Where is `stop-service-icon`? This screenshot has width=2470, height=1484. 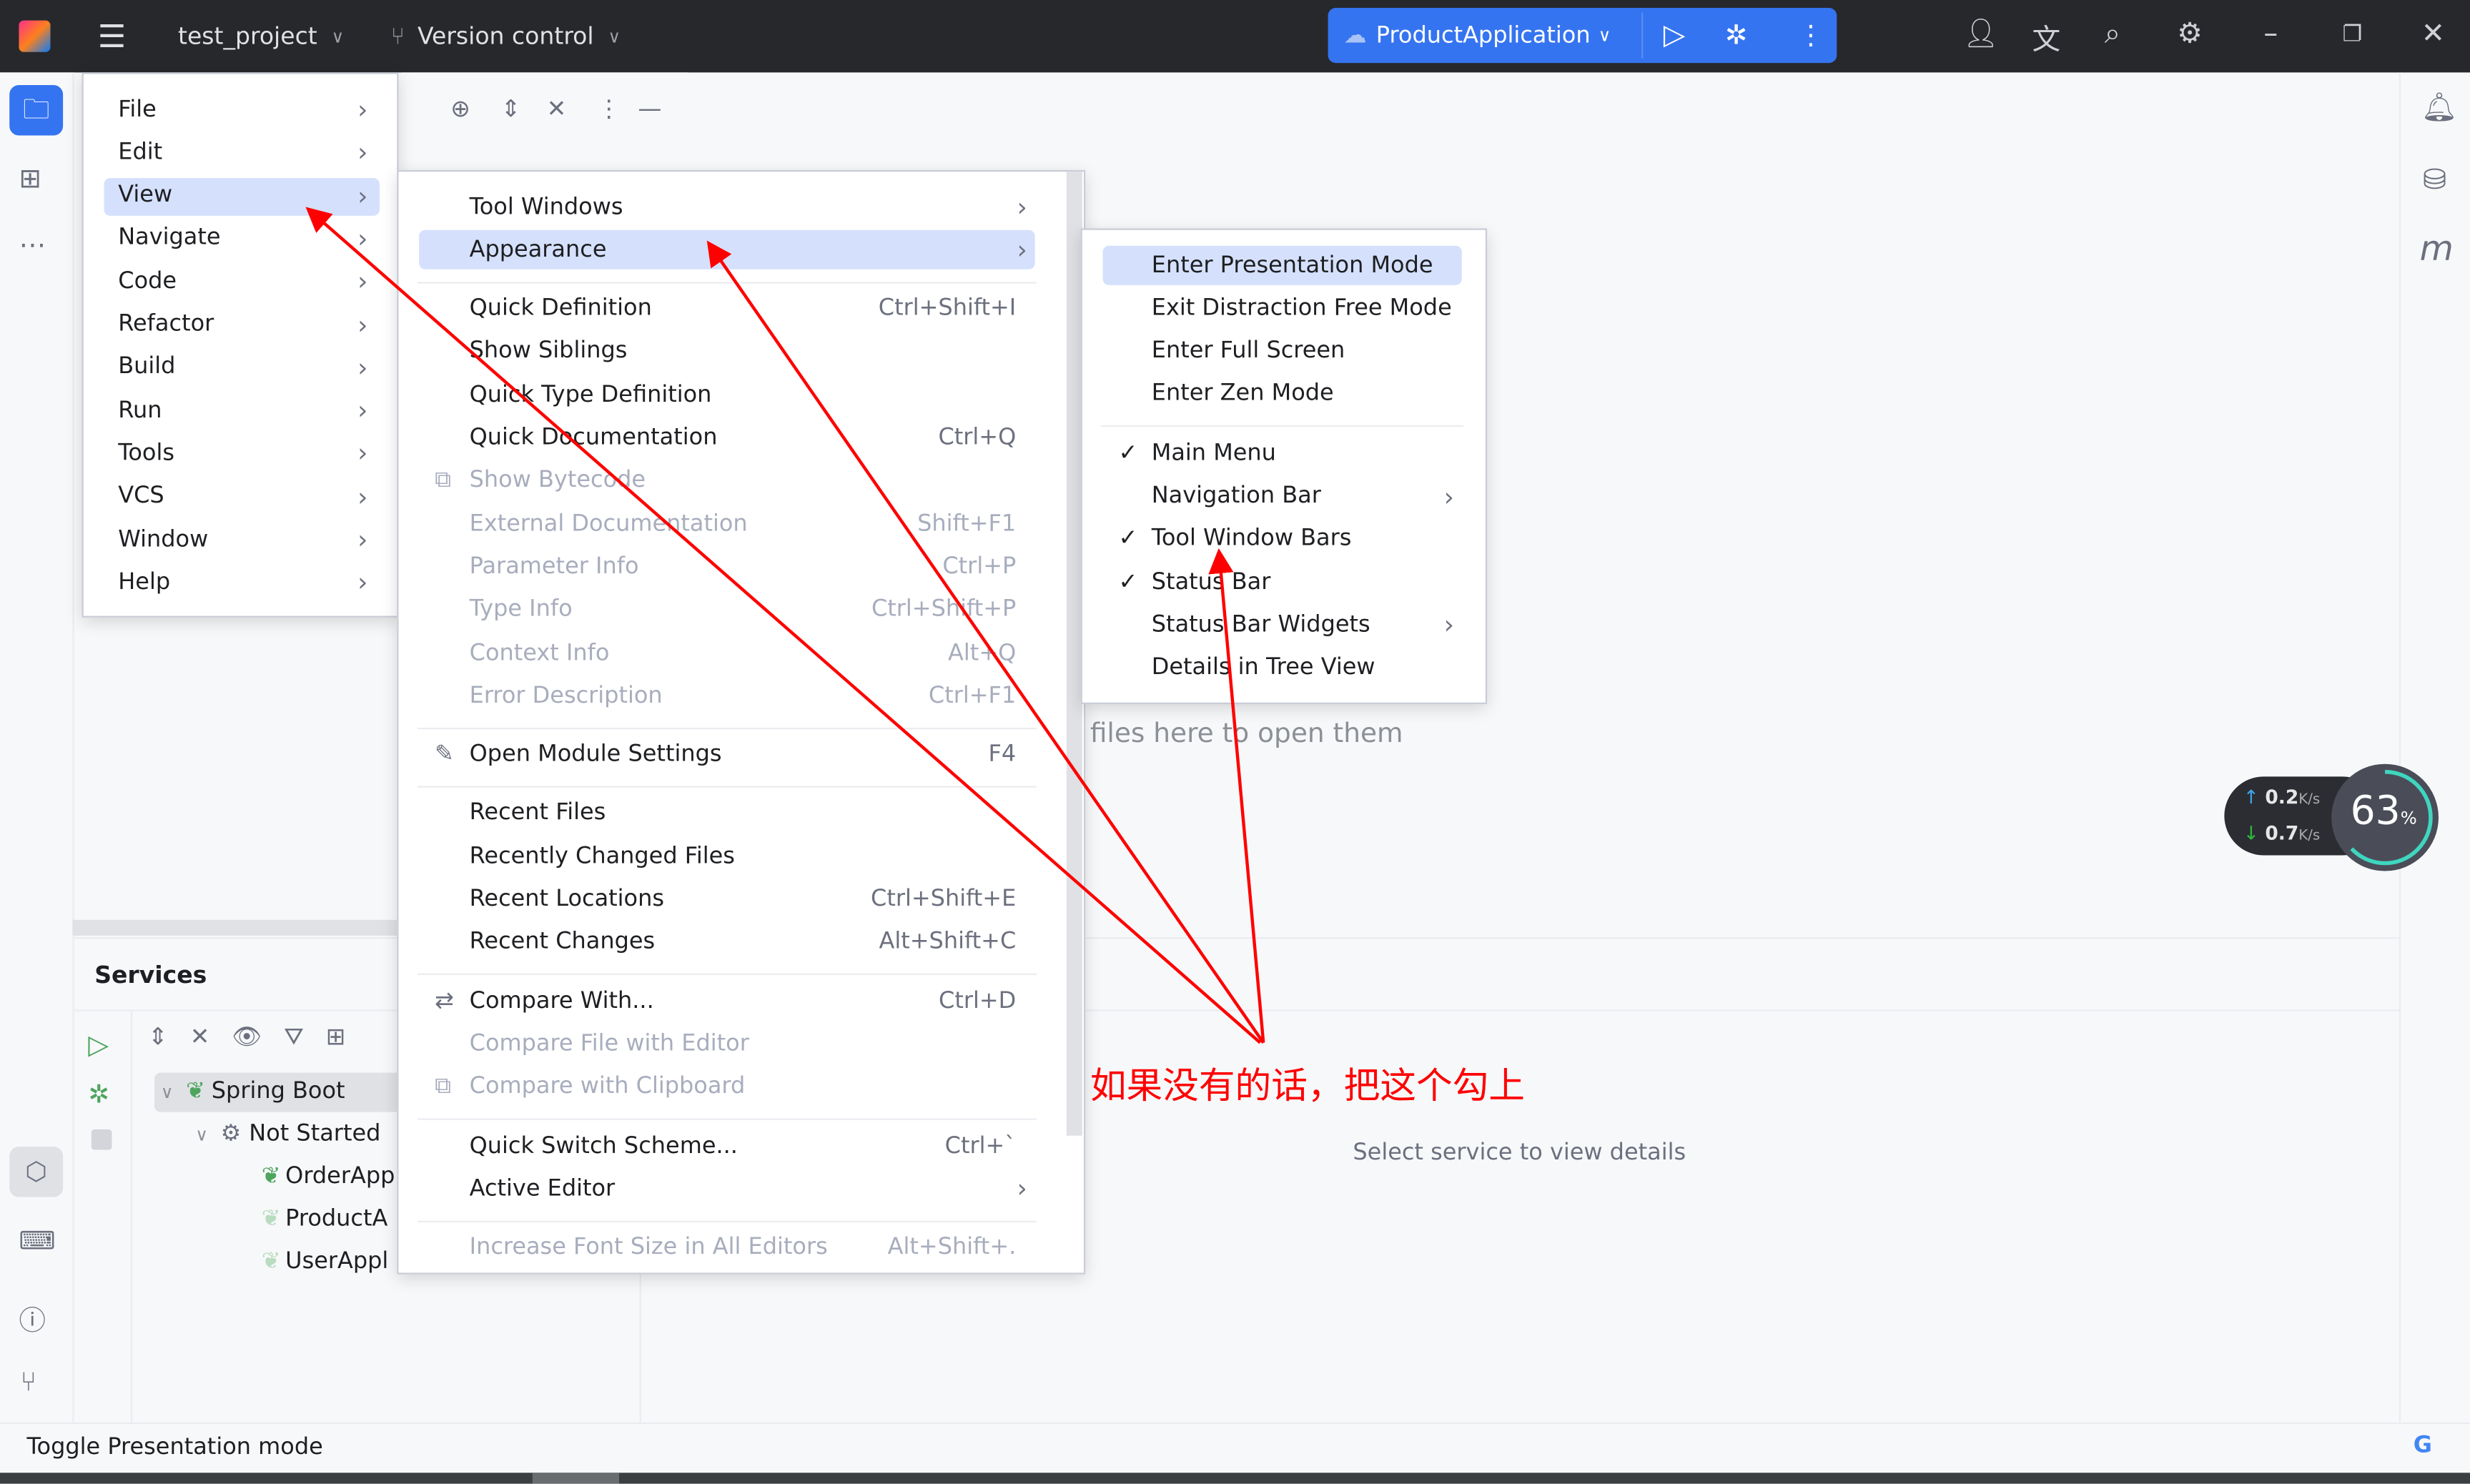 stop-service-icon is located at coordinates (101, 1139).